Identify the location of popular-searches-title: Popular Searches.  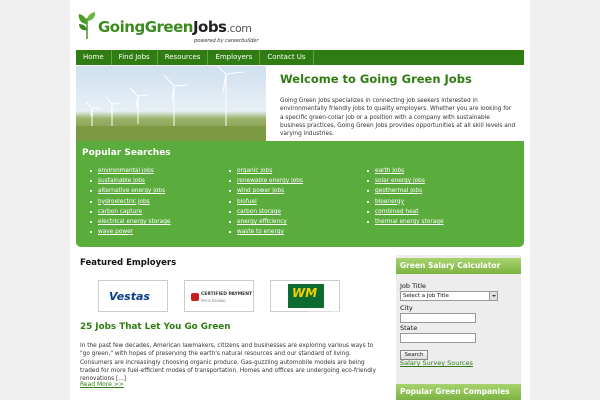
(126, 153).